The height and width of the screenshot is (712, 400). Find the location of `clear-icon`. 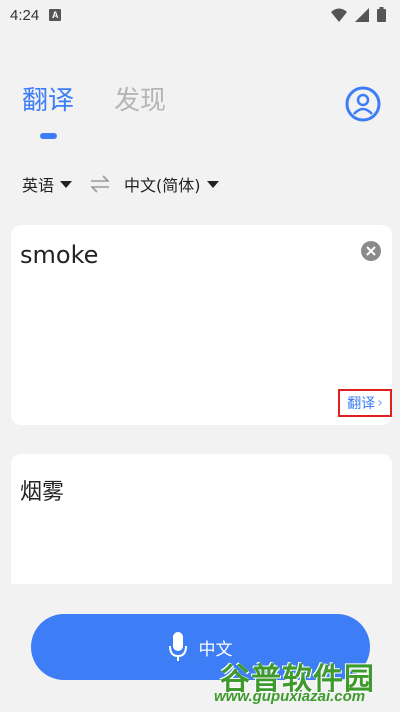

clear-icon is located at coordinates (371, 251).